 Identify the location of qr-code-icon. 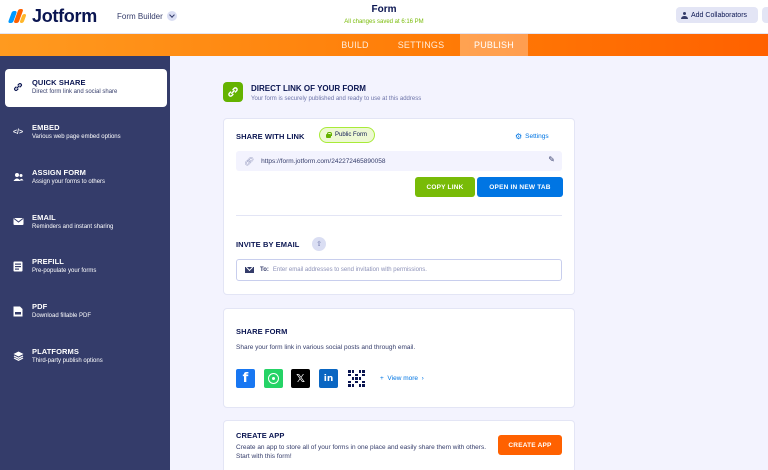
(356, 378).